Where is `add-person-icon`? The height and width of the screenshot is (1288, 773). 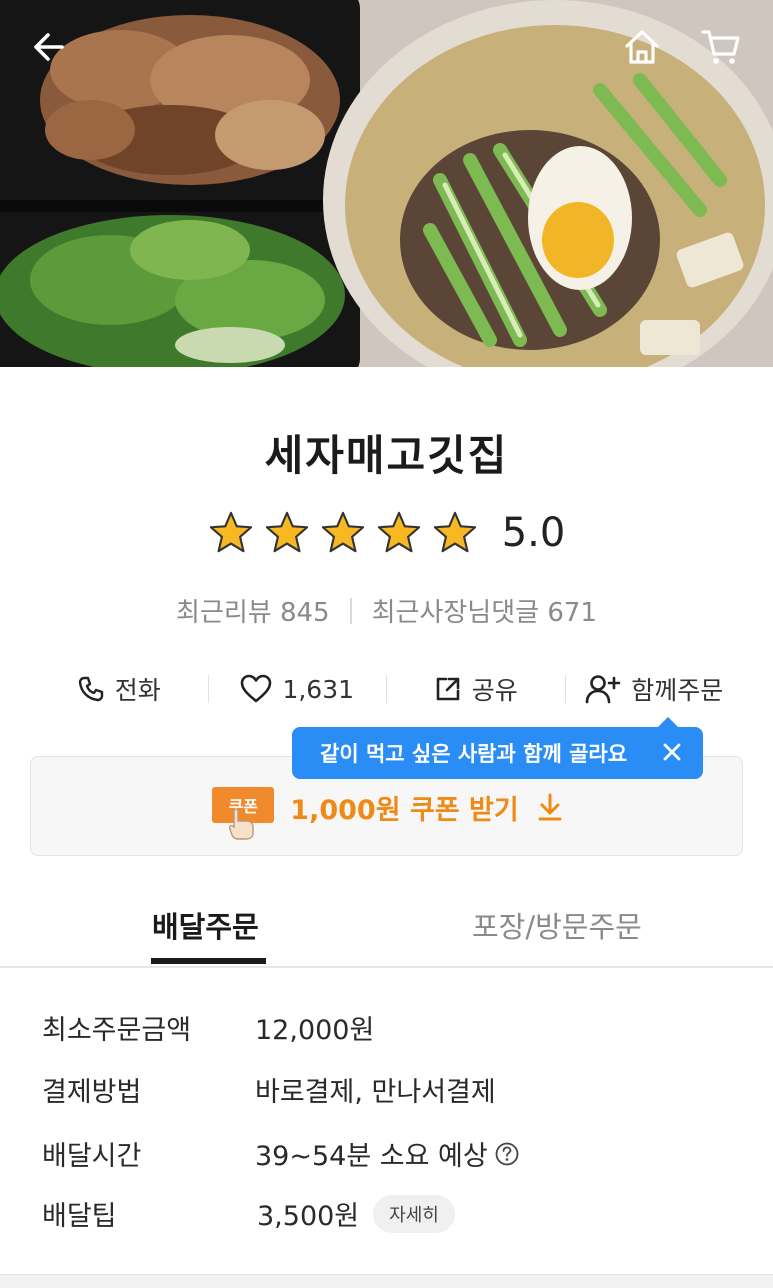 add-person-icon is located at coordinates (603, 689).